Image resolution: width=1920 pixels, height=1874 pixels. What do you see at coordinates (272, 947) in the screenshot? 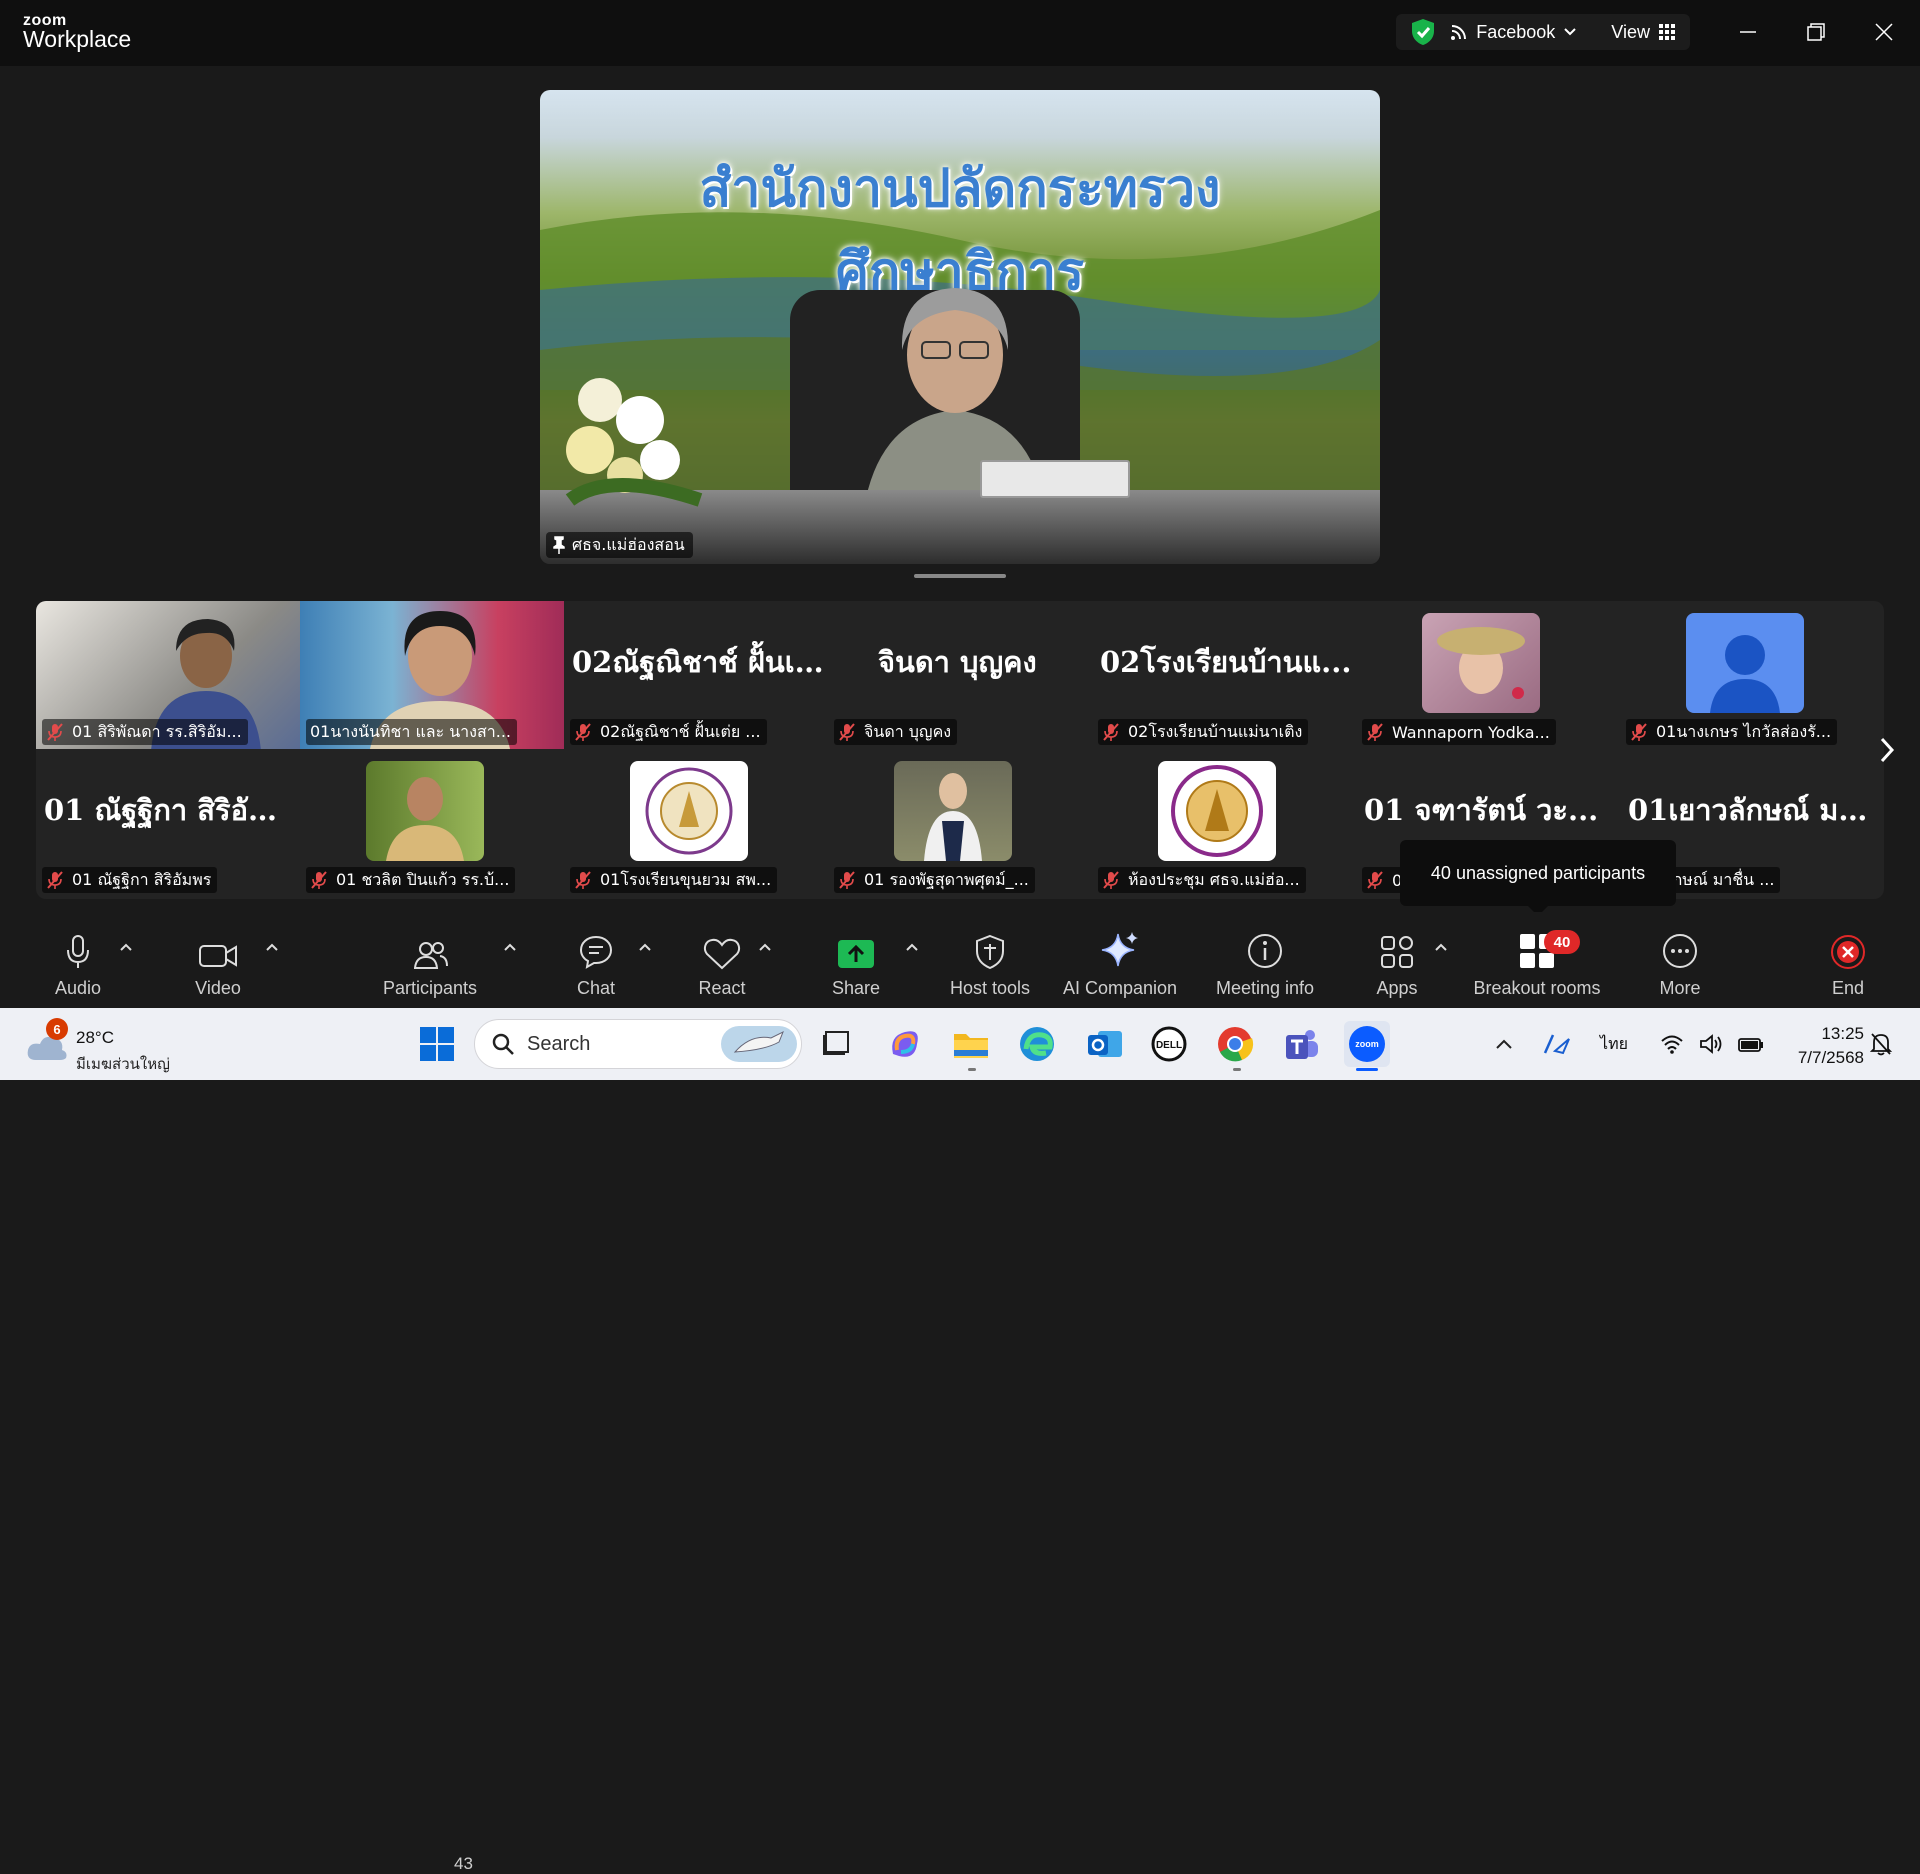
I see `video-options-caret` at bounding box center [272, 947].